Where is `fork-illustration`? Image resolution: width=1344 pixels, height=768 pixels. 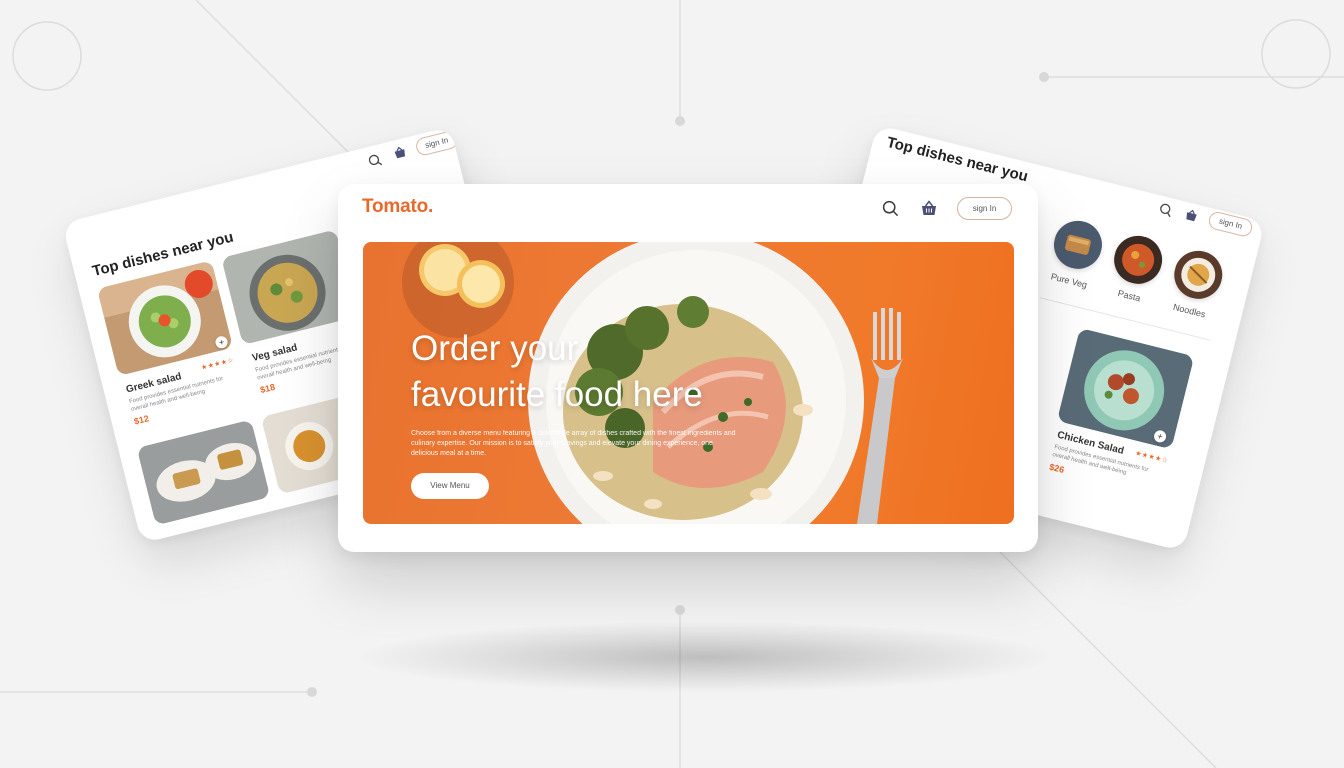 fork-illustration is located at coordinates (880, 416).